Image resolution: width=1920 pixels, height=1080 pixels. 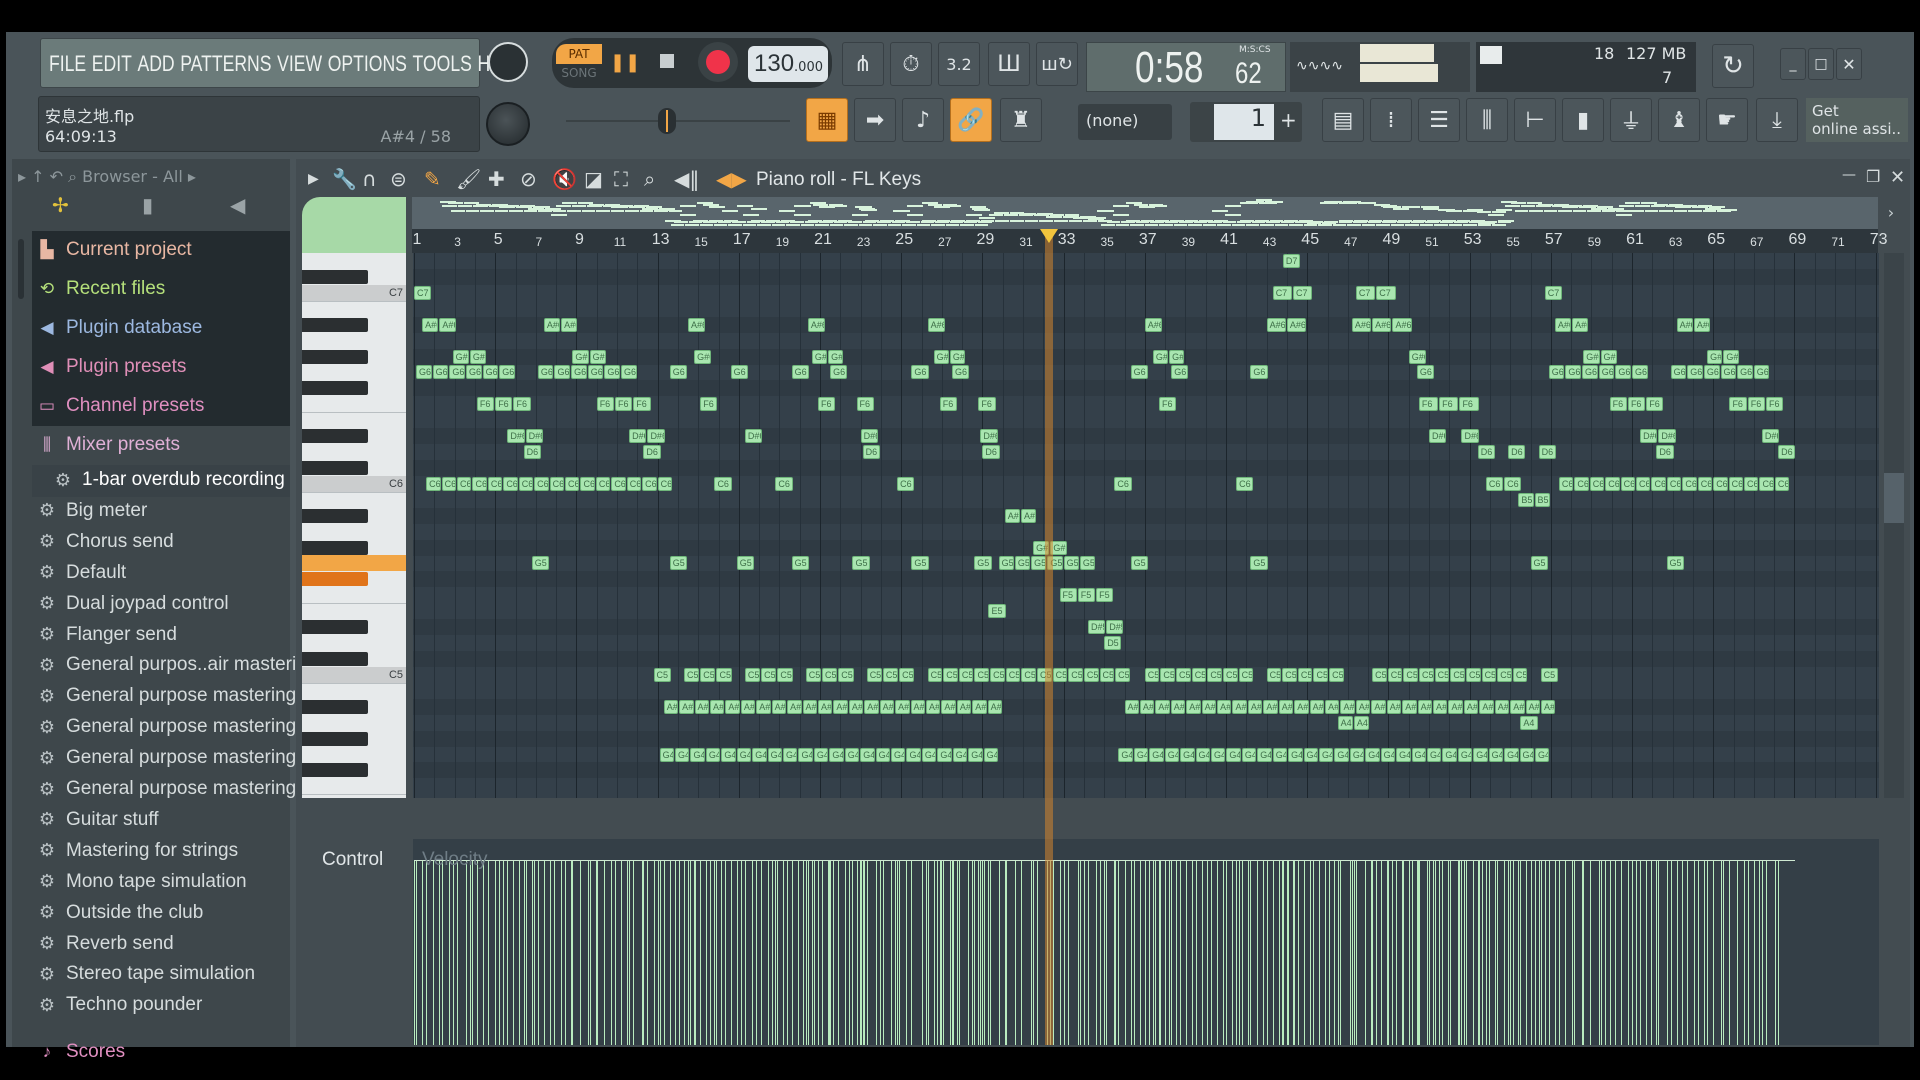 I want to click on control-target: Velocity, so click(x=454, y=860).